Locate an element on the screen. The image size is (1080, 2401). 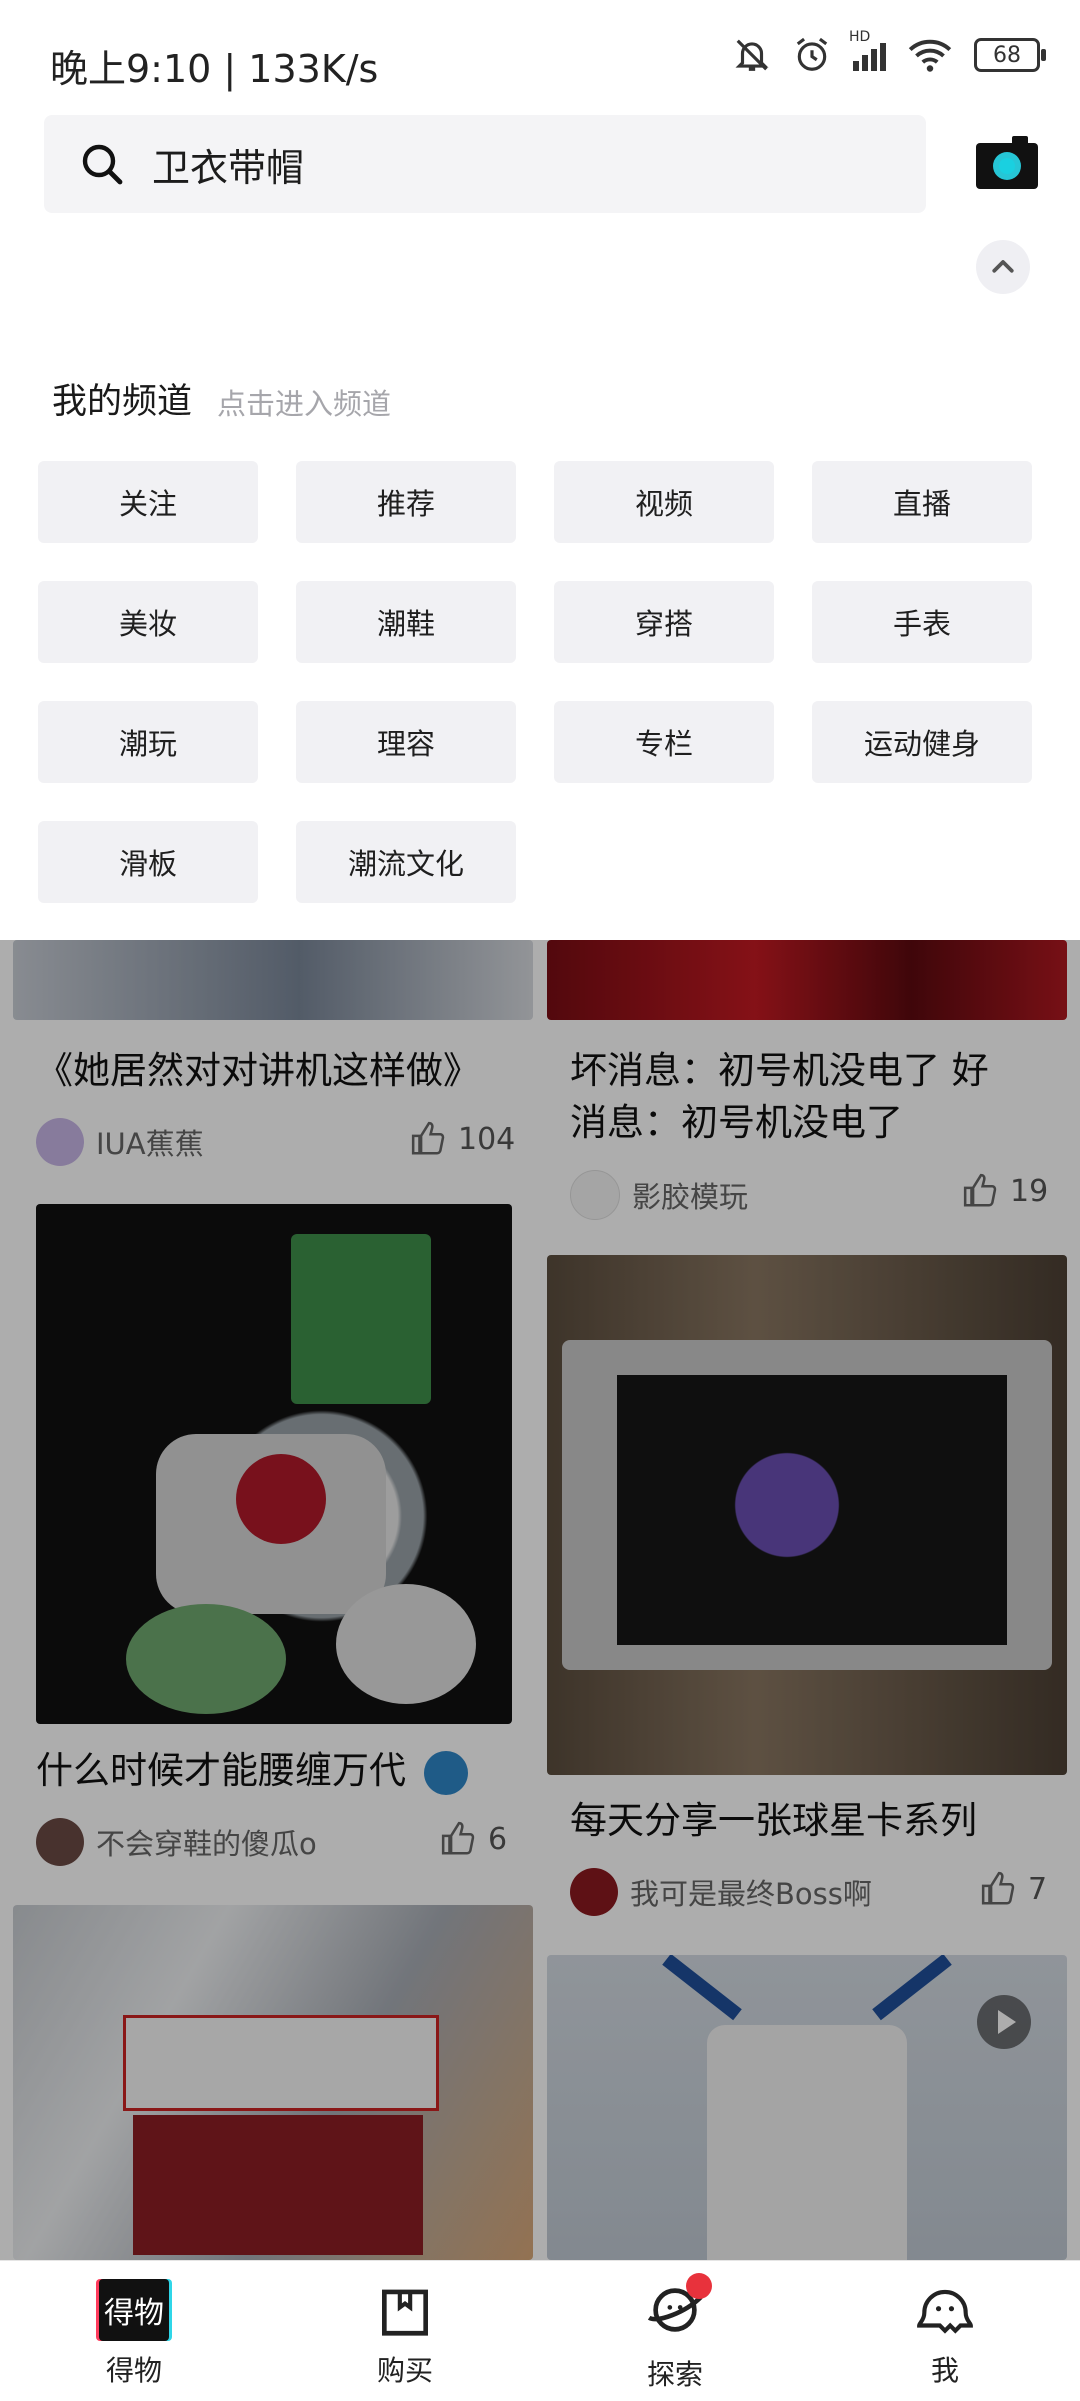
search-input: 卫衣带帽 is located at coordinates (228, 164).